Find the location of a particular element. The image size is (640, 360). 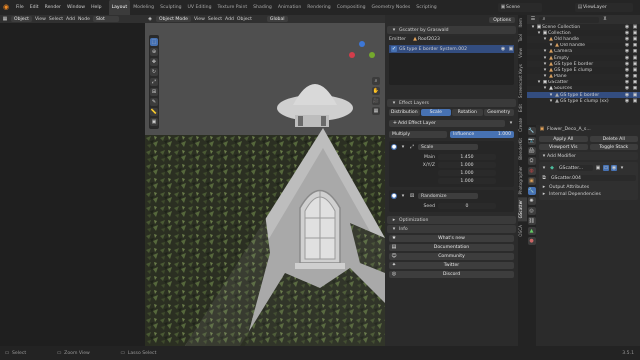

scale-icon: ⤢ is located at coordinates (154, 82).